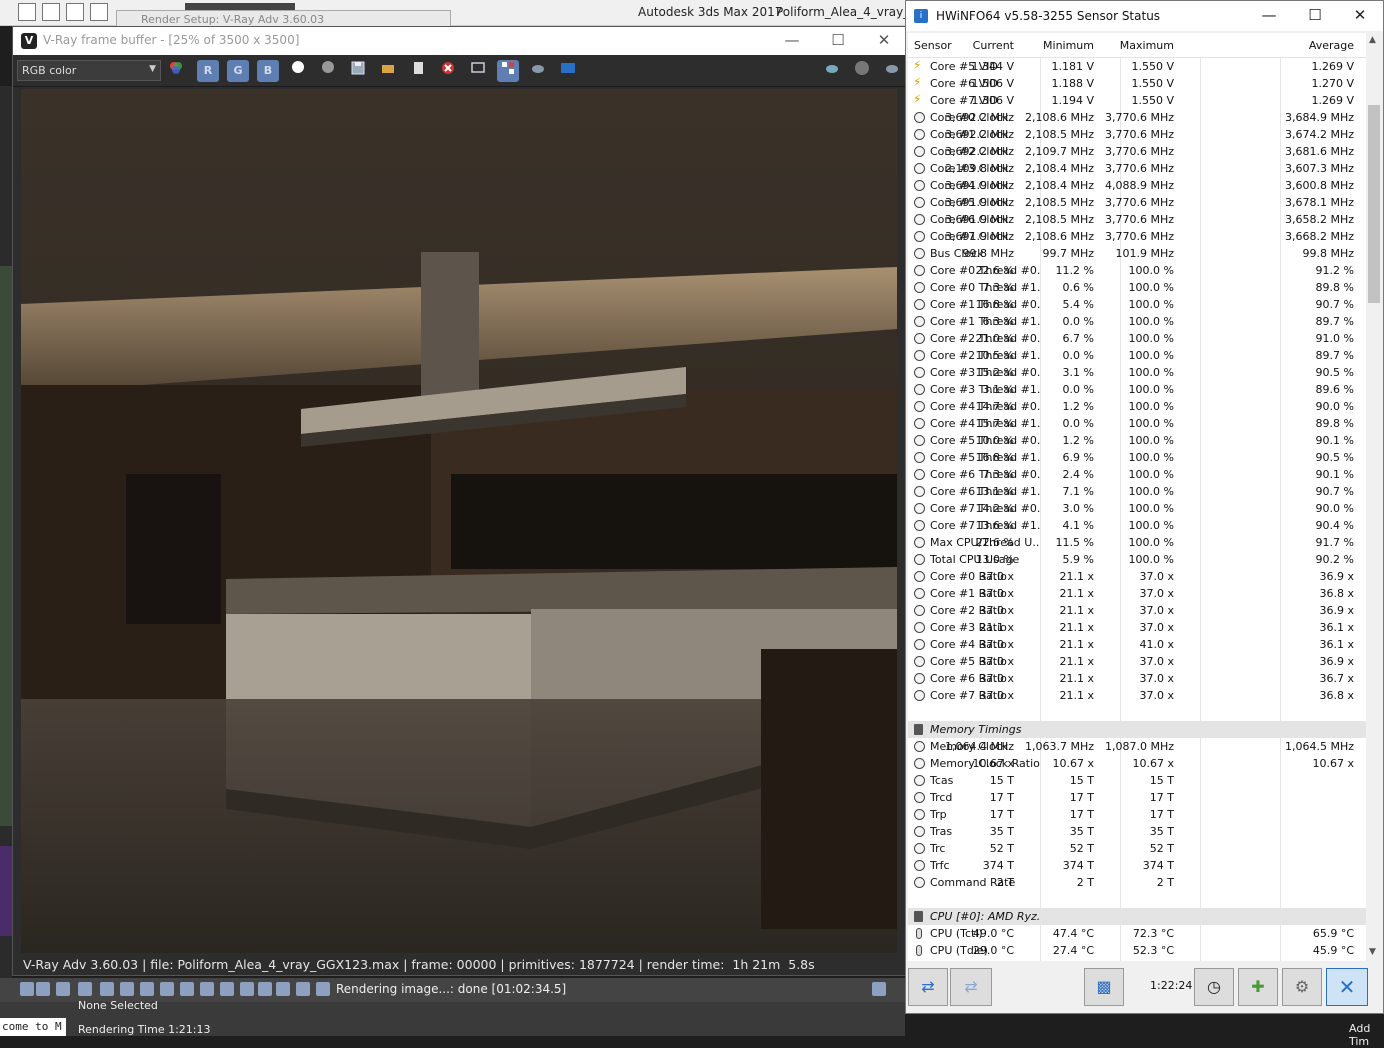  Describe the element at coordinates (1302, 987) in the screenshot. I see `settings-gear-icon: ⚙` at that location.